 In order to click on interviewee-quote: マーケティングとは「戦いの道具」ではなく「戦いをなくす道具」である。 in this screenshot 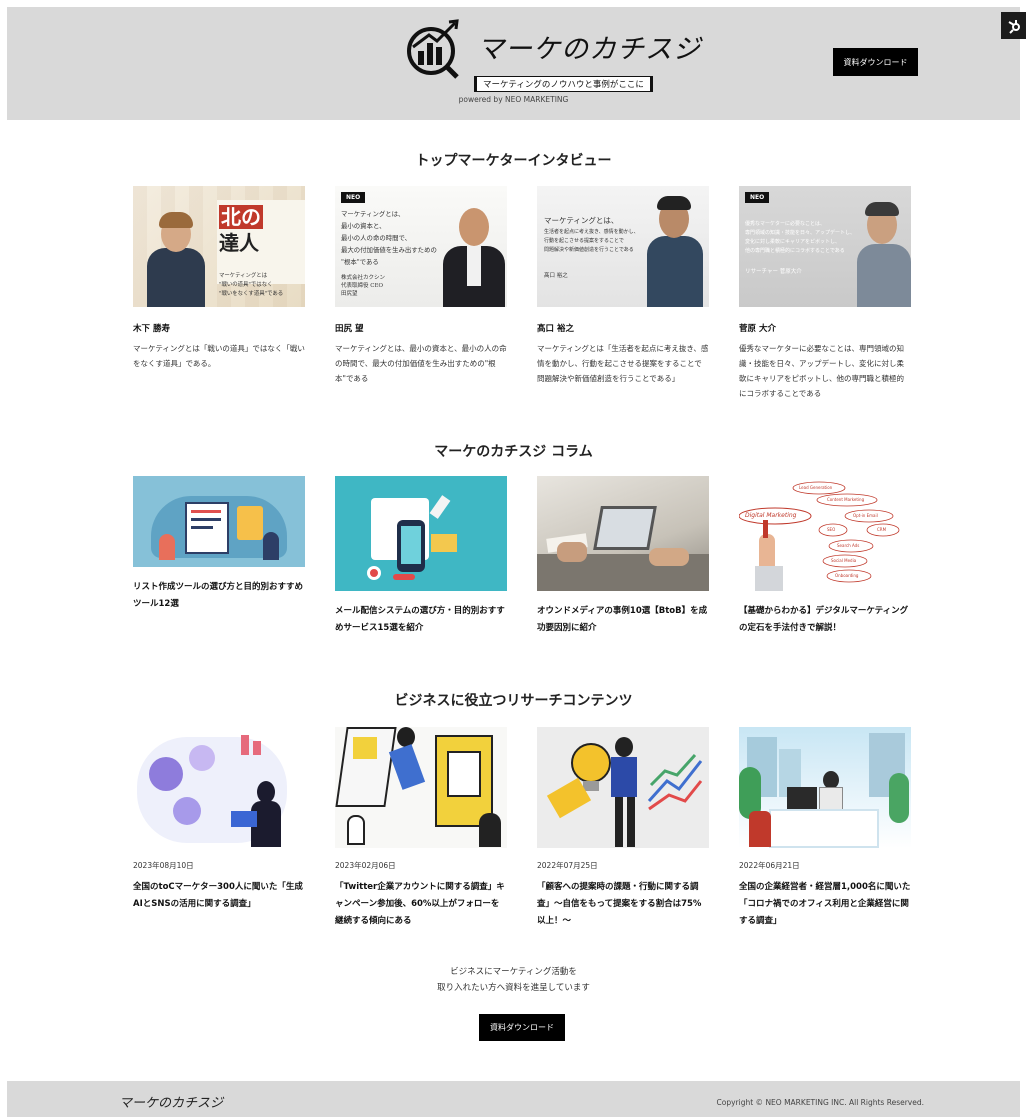, I will do `click(219, 356)`.